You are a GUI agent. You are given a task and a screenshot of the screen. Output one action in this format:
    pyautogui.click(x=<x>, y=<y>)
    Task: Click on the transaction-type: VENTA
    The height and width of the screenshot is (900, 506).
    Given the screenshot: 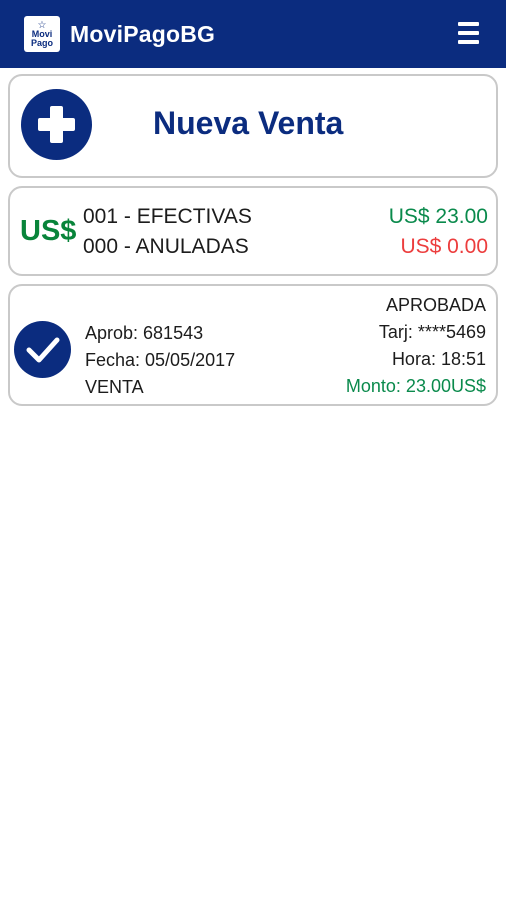 What is the action you would take?
    pyautogui.click(x=114, y=387)
    